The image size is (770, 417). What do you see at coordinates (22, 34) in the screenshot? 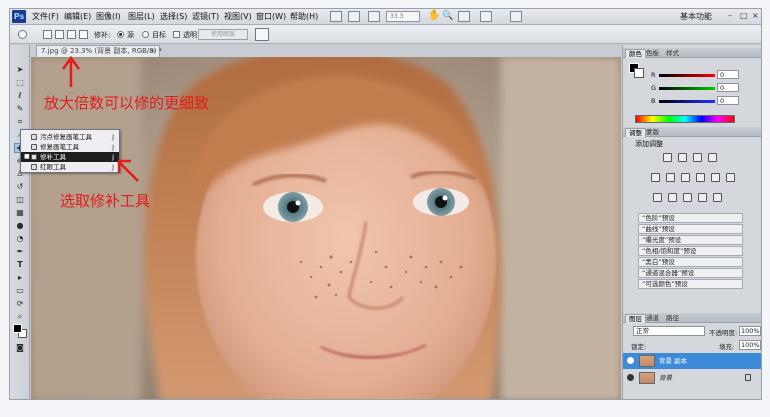
I see `tool-preset-icon` at bounding box center [22, 34].